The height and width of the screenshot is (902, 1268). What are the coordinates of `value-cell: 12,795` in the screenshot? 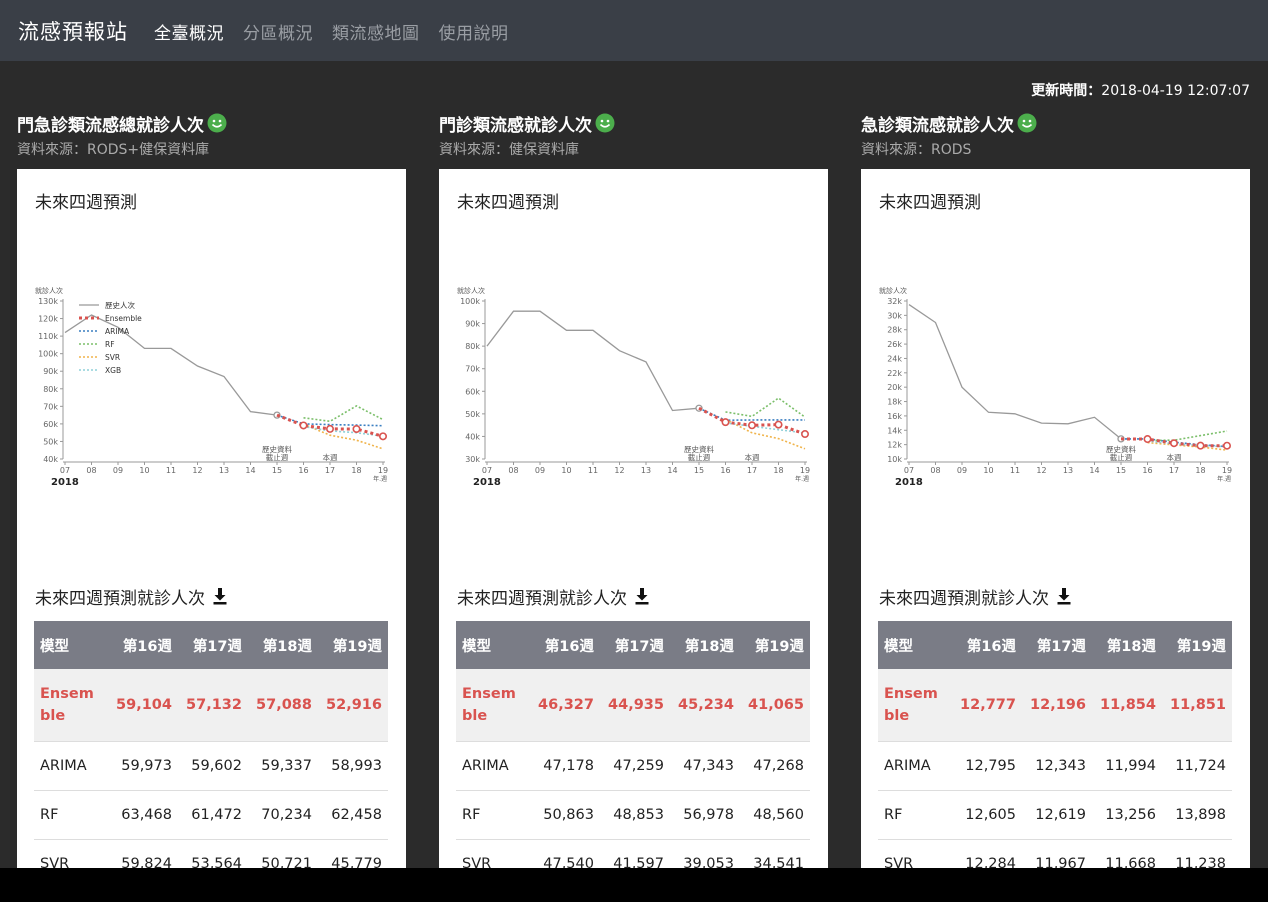 It's located at (987, 766).